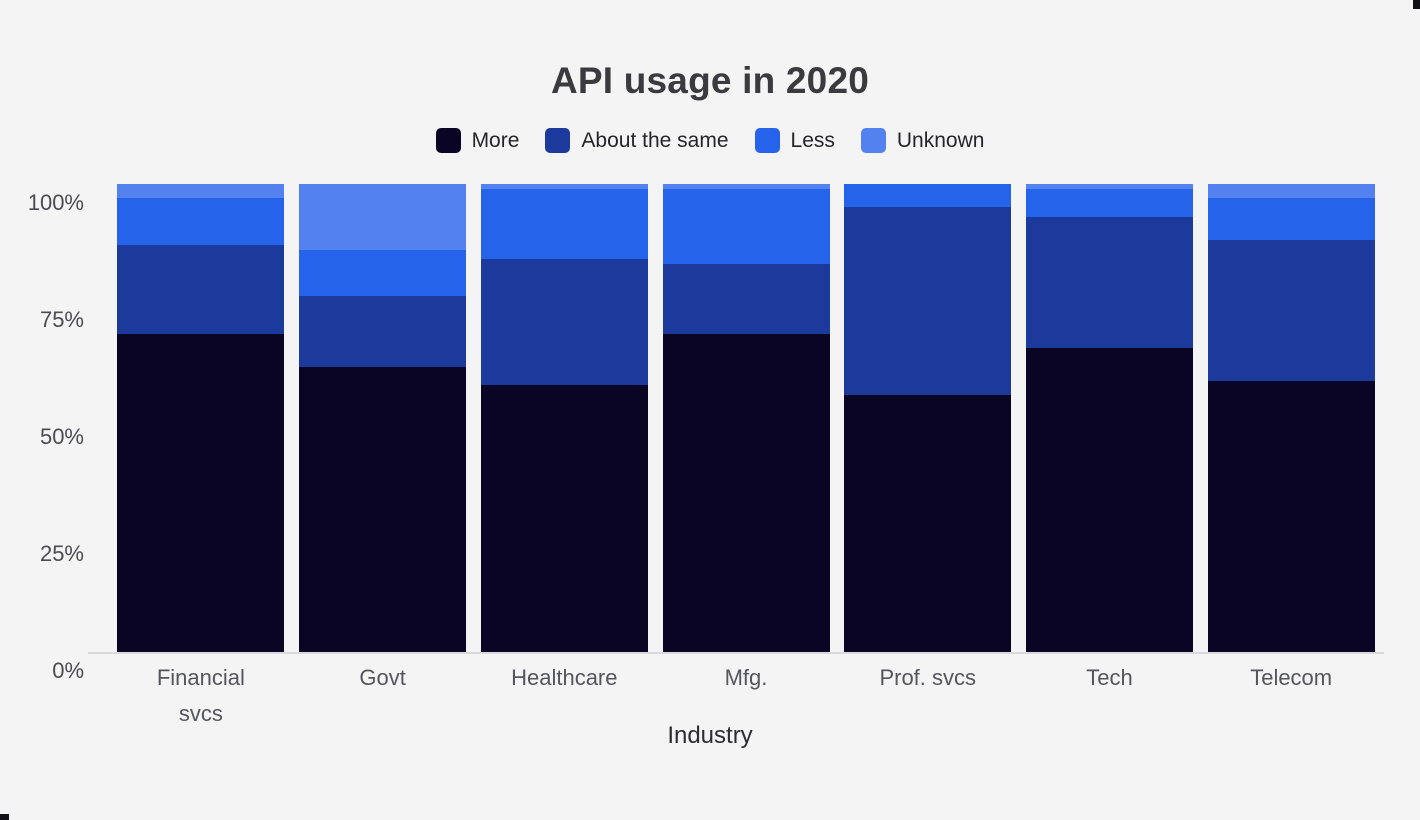  I want to click on legend-item: Less, so click(794, 140).